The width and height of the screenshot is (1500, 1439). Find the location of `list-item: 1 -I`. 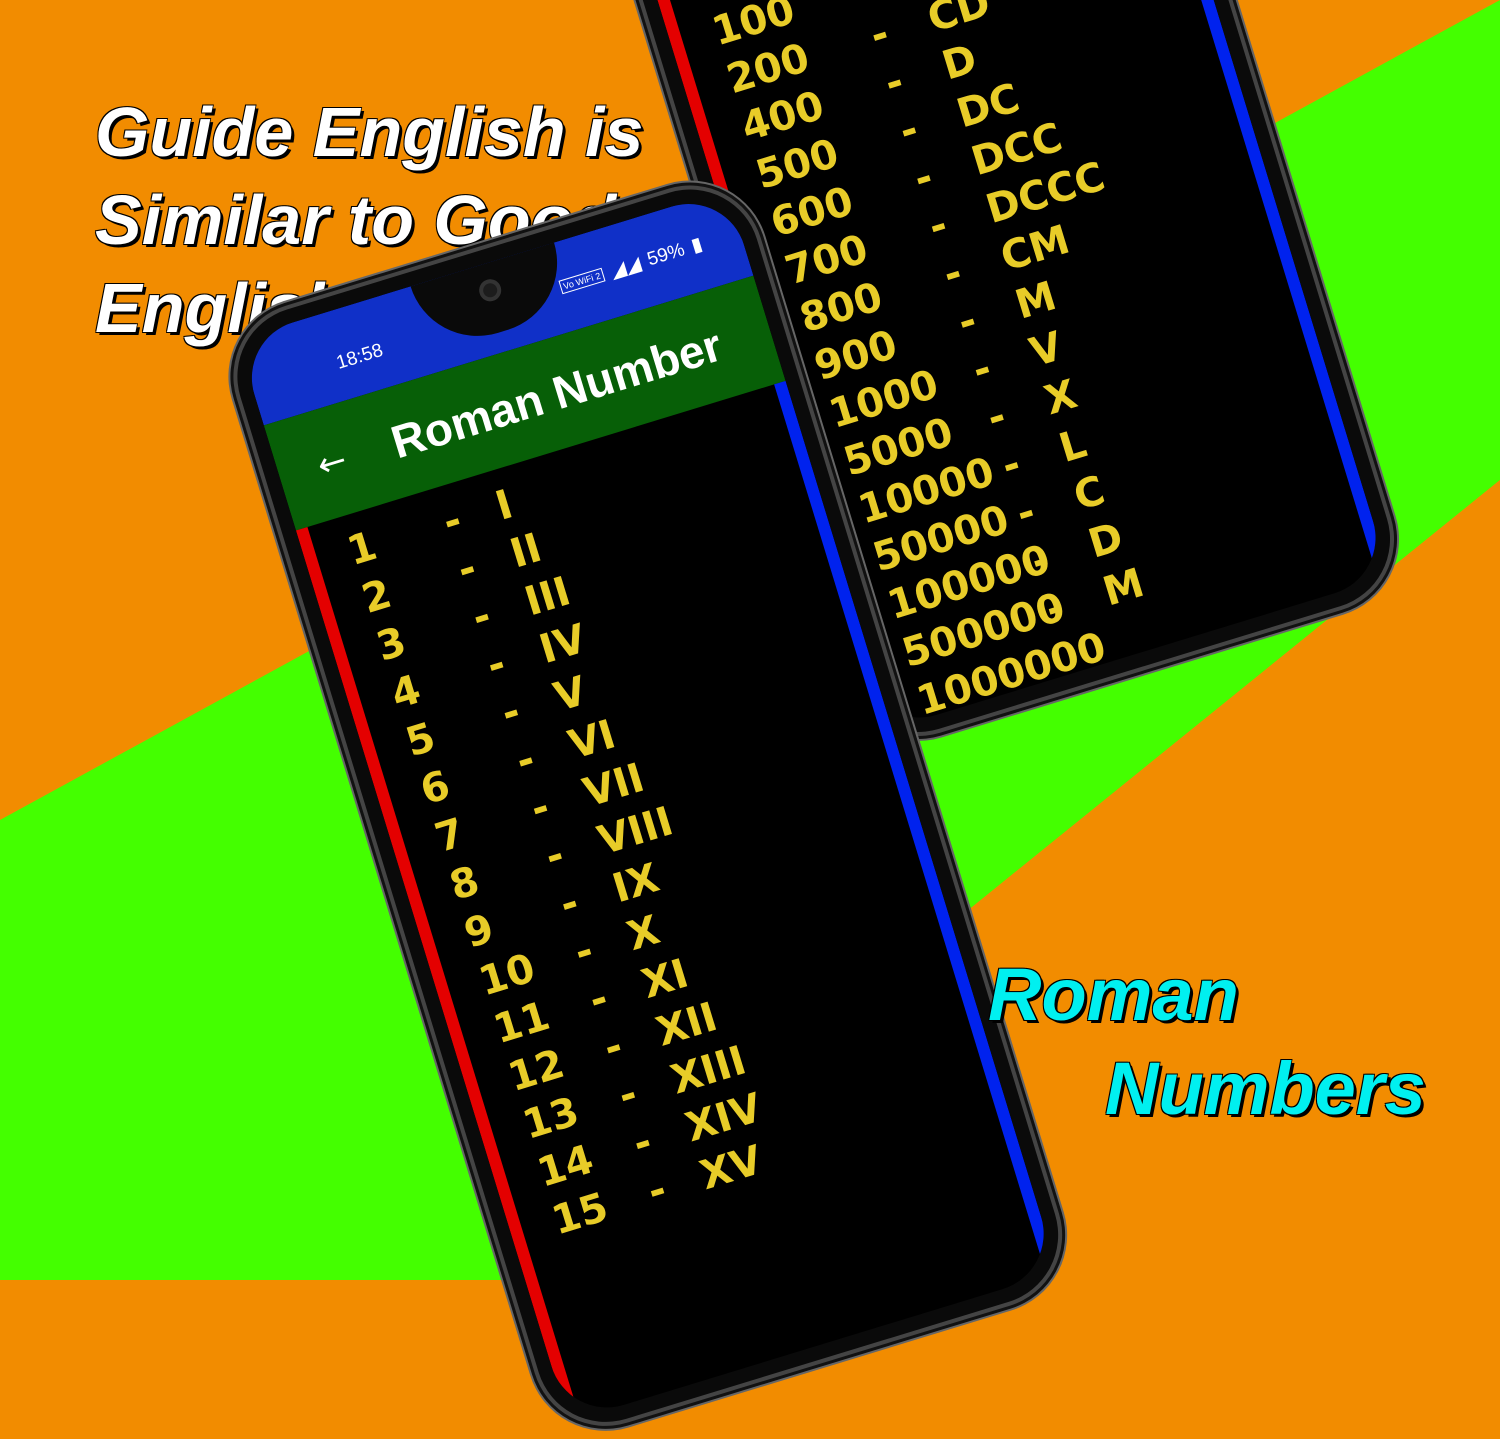

list-item: 1 -I is located at coordinates (430, 530).